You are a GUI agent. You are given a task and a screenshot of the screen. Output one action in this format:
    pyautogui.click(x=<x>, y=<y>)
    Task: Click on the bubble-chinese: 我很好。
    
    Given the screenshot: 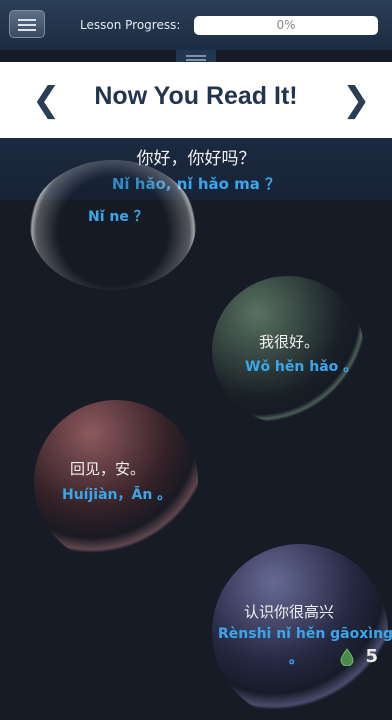 What is the action you would take?
    pyautogui.click(x=289, y=342)
    